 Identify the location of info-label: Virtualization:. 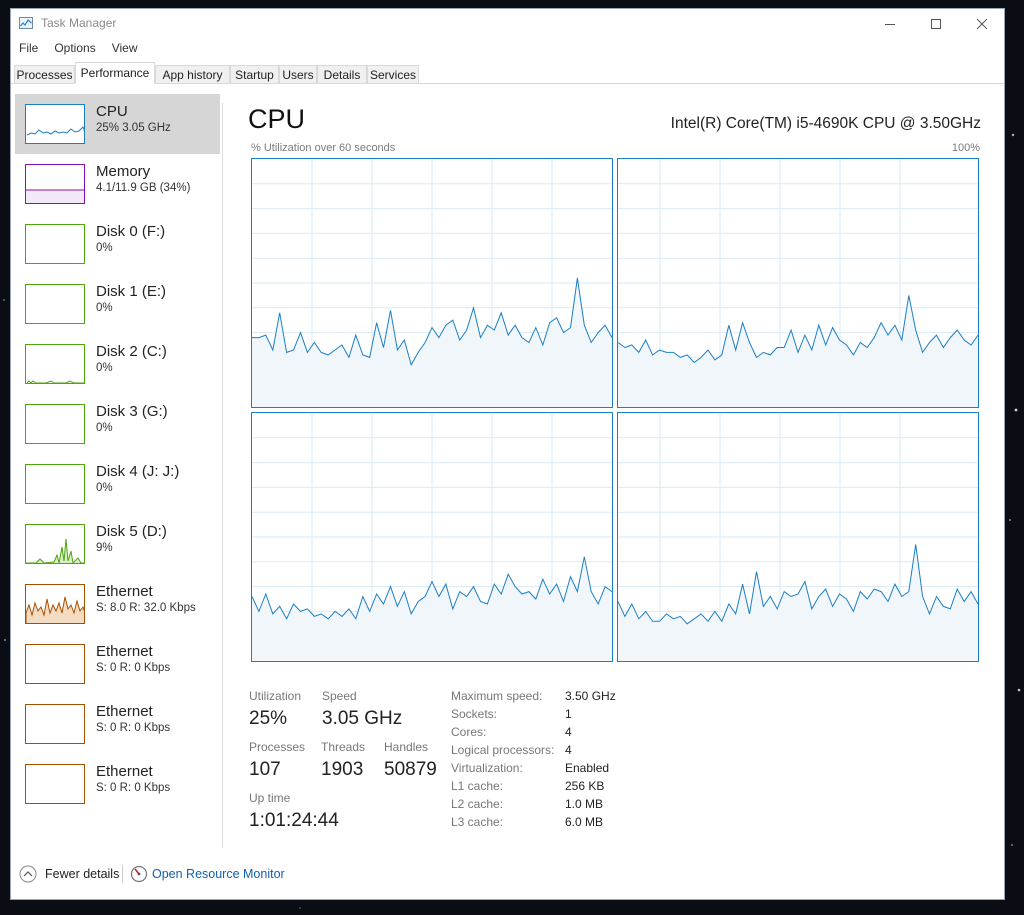
(487, 768).